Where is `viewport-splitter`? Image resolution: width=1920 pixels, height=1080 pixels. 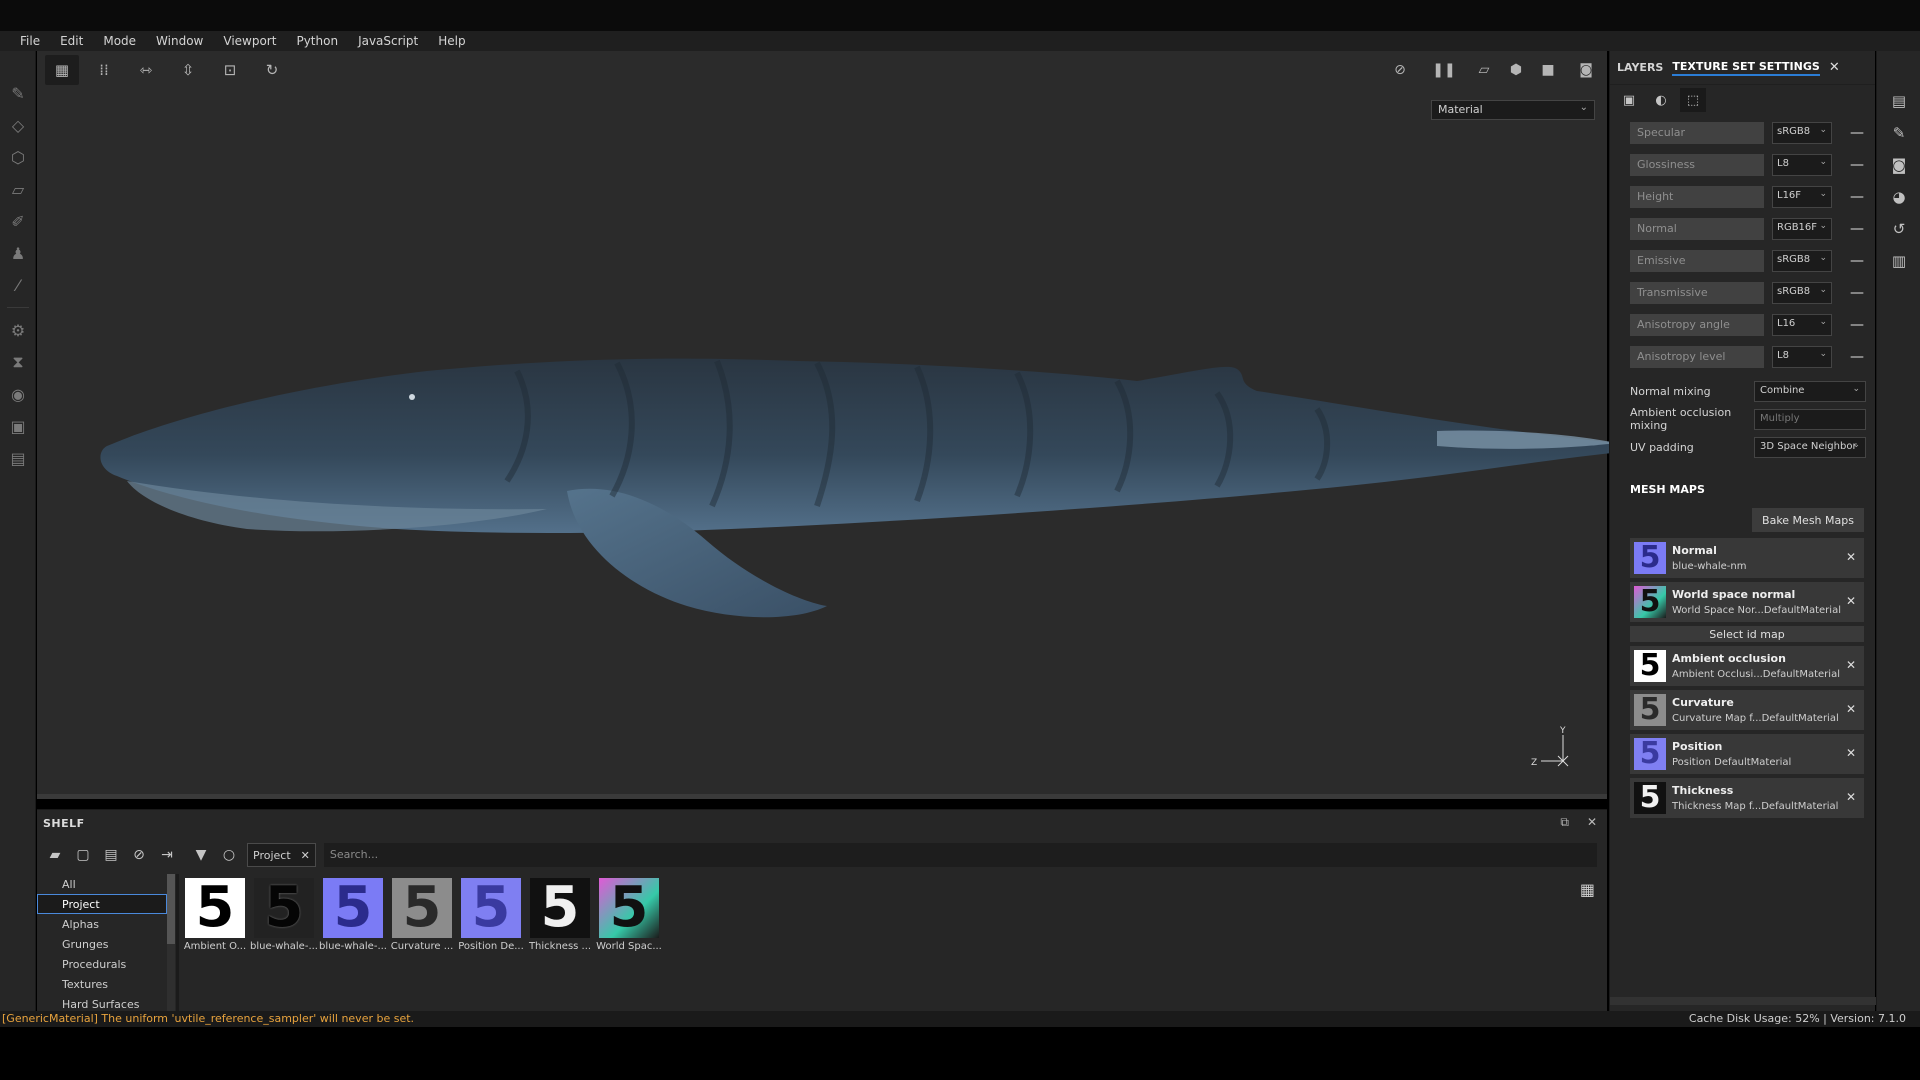
viewport-splitter is located at coordinates (822, 796).